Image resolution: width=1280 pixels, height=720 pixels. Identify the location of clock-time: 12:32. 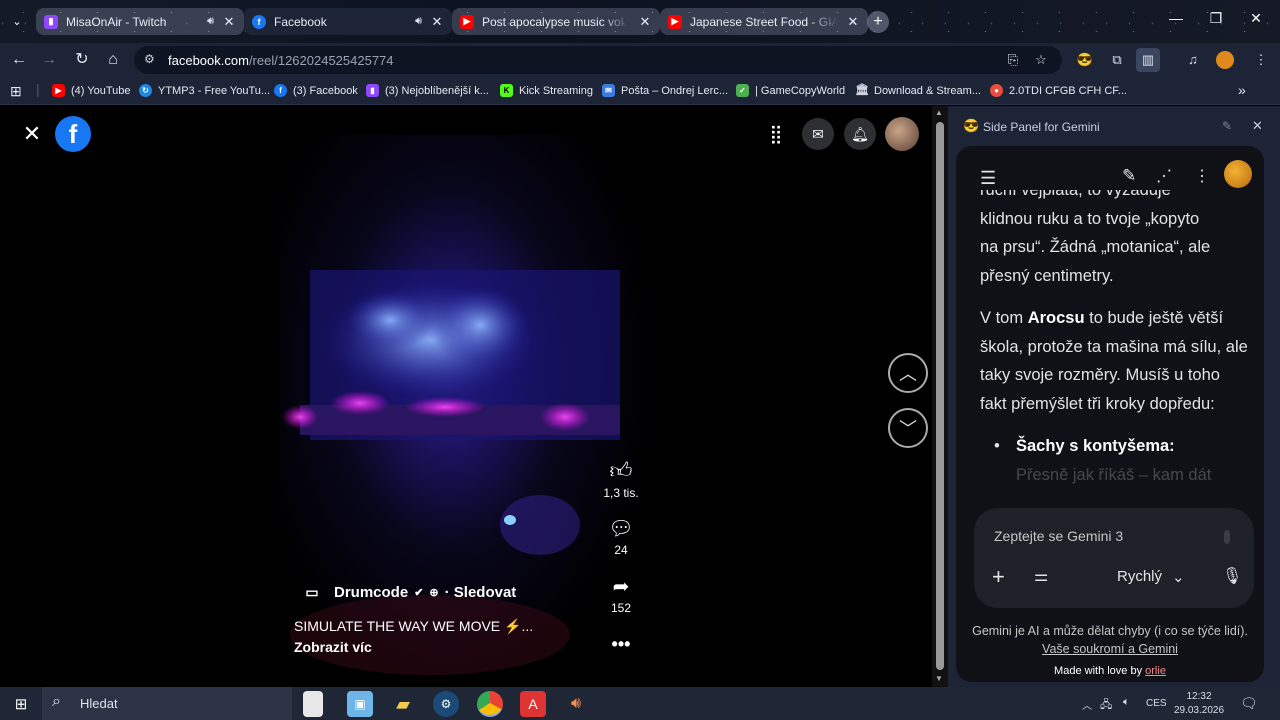
(1199, 696).